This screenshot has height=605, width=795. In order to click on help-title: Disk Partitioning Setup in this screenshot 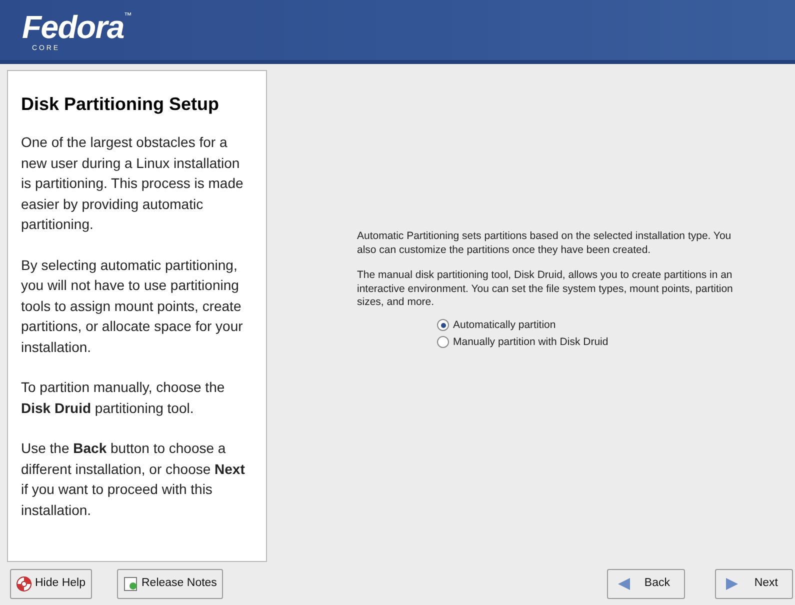, I will do `click(120, 104)`.